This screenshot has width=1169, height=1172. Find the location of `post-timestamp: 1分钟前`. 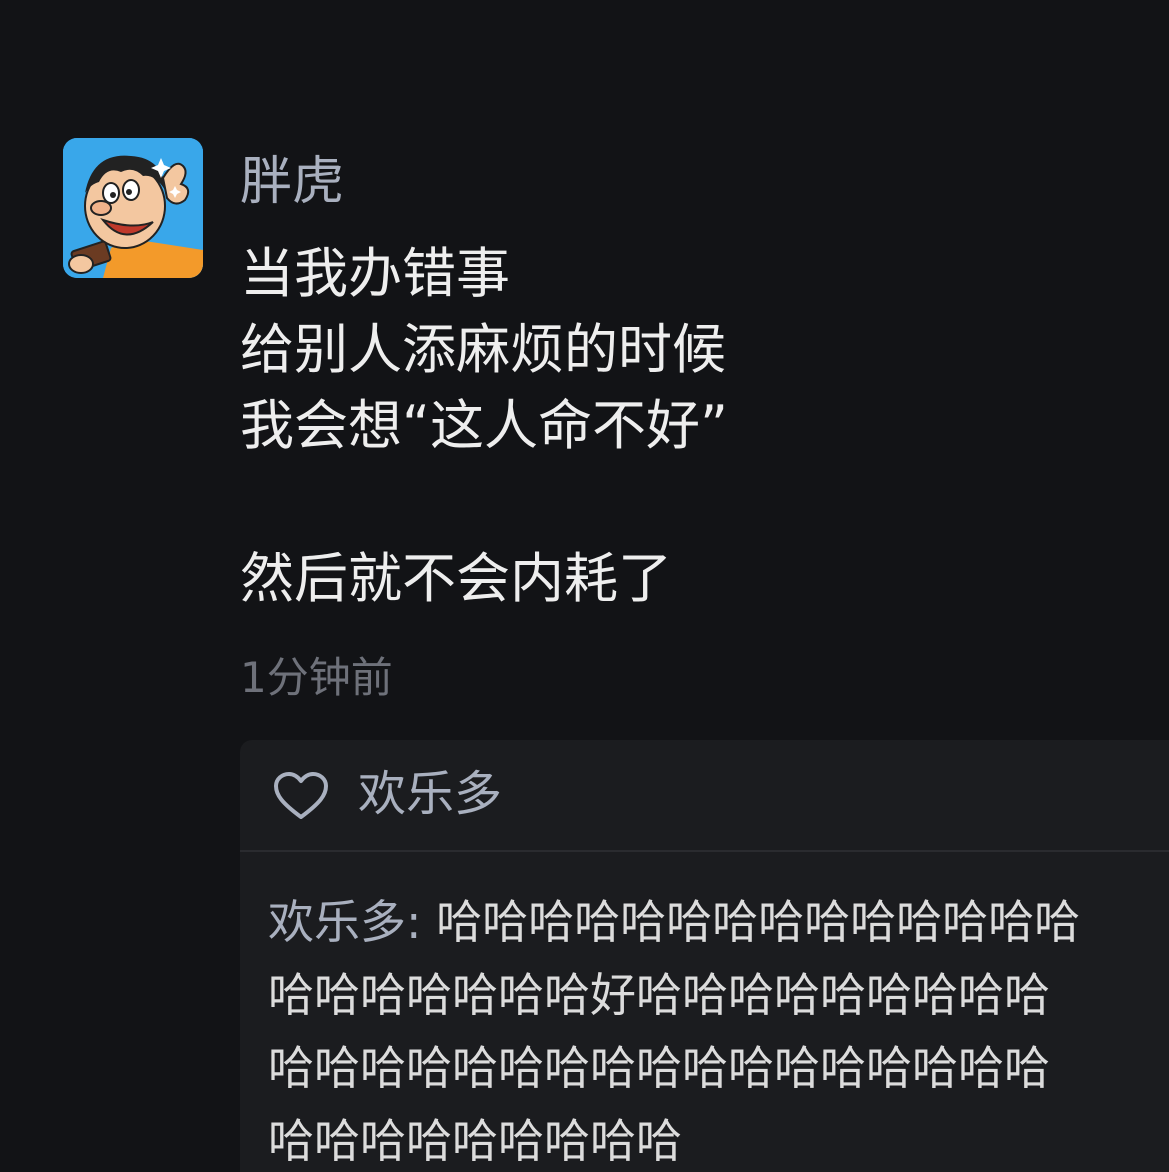

post-timestamp: 1分钟前 is located at coordinates (316, 677).